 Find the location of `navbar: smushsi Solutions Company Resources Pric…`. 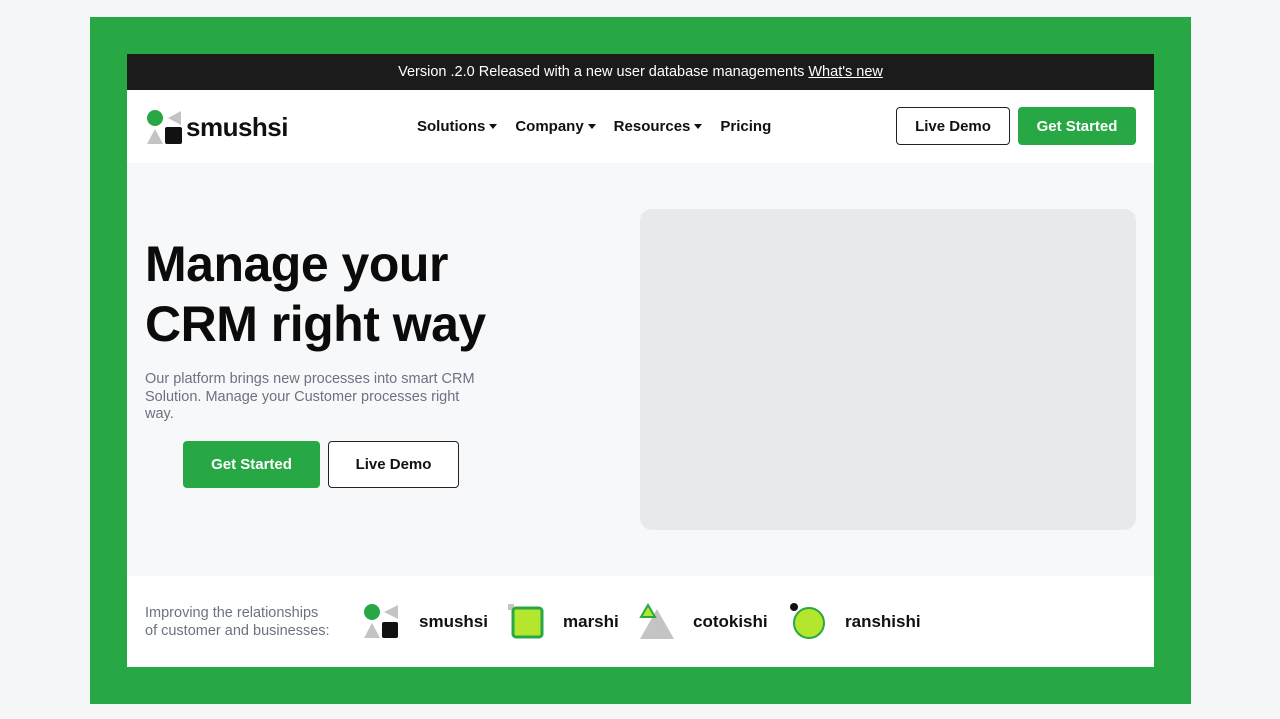

navbar: smushsi Solutions Company Resources Pric… is located at coordinates (640, 126).